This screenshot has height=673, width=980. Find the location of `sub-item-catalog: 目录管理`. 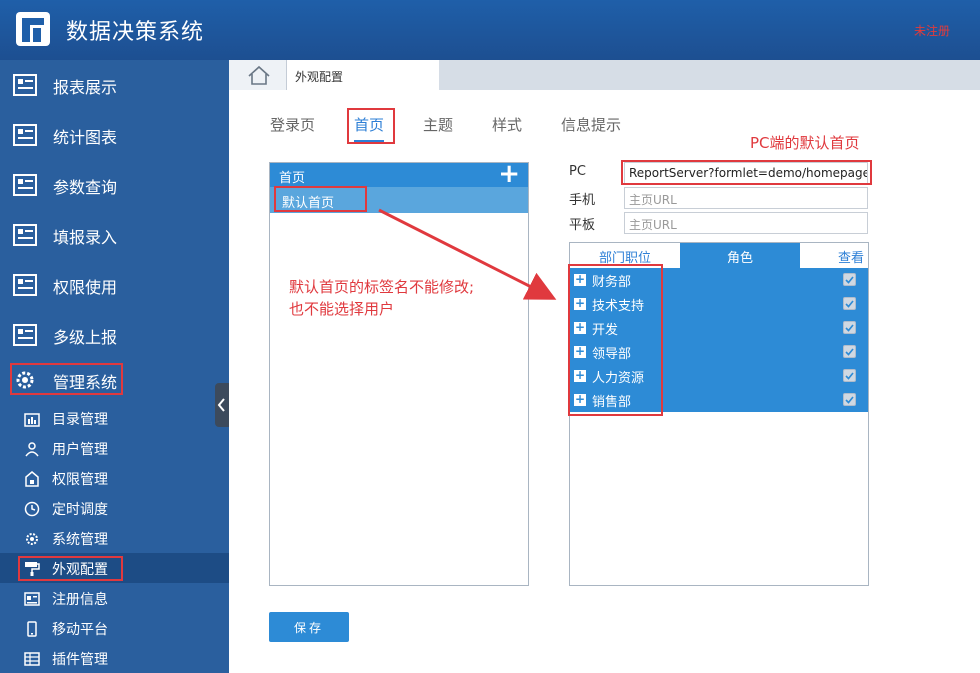

sub-item-catalog: 目录管理 is located at coordinates (114, 418).